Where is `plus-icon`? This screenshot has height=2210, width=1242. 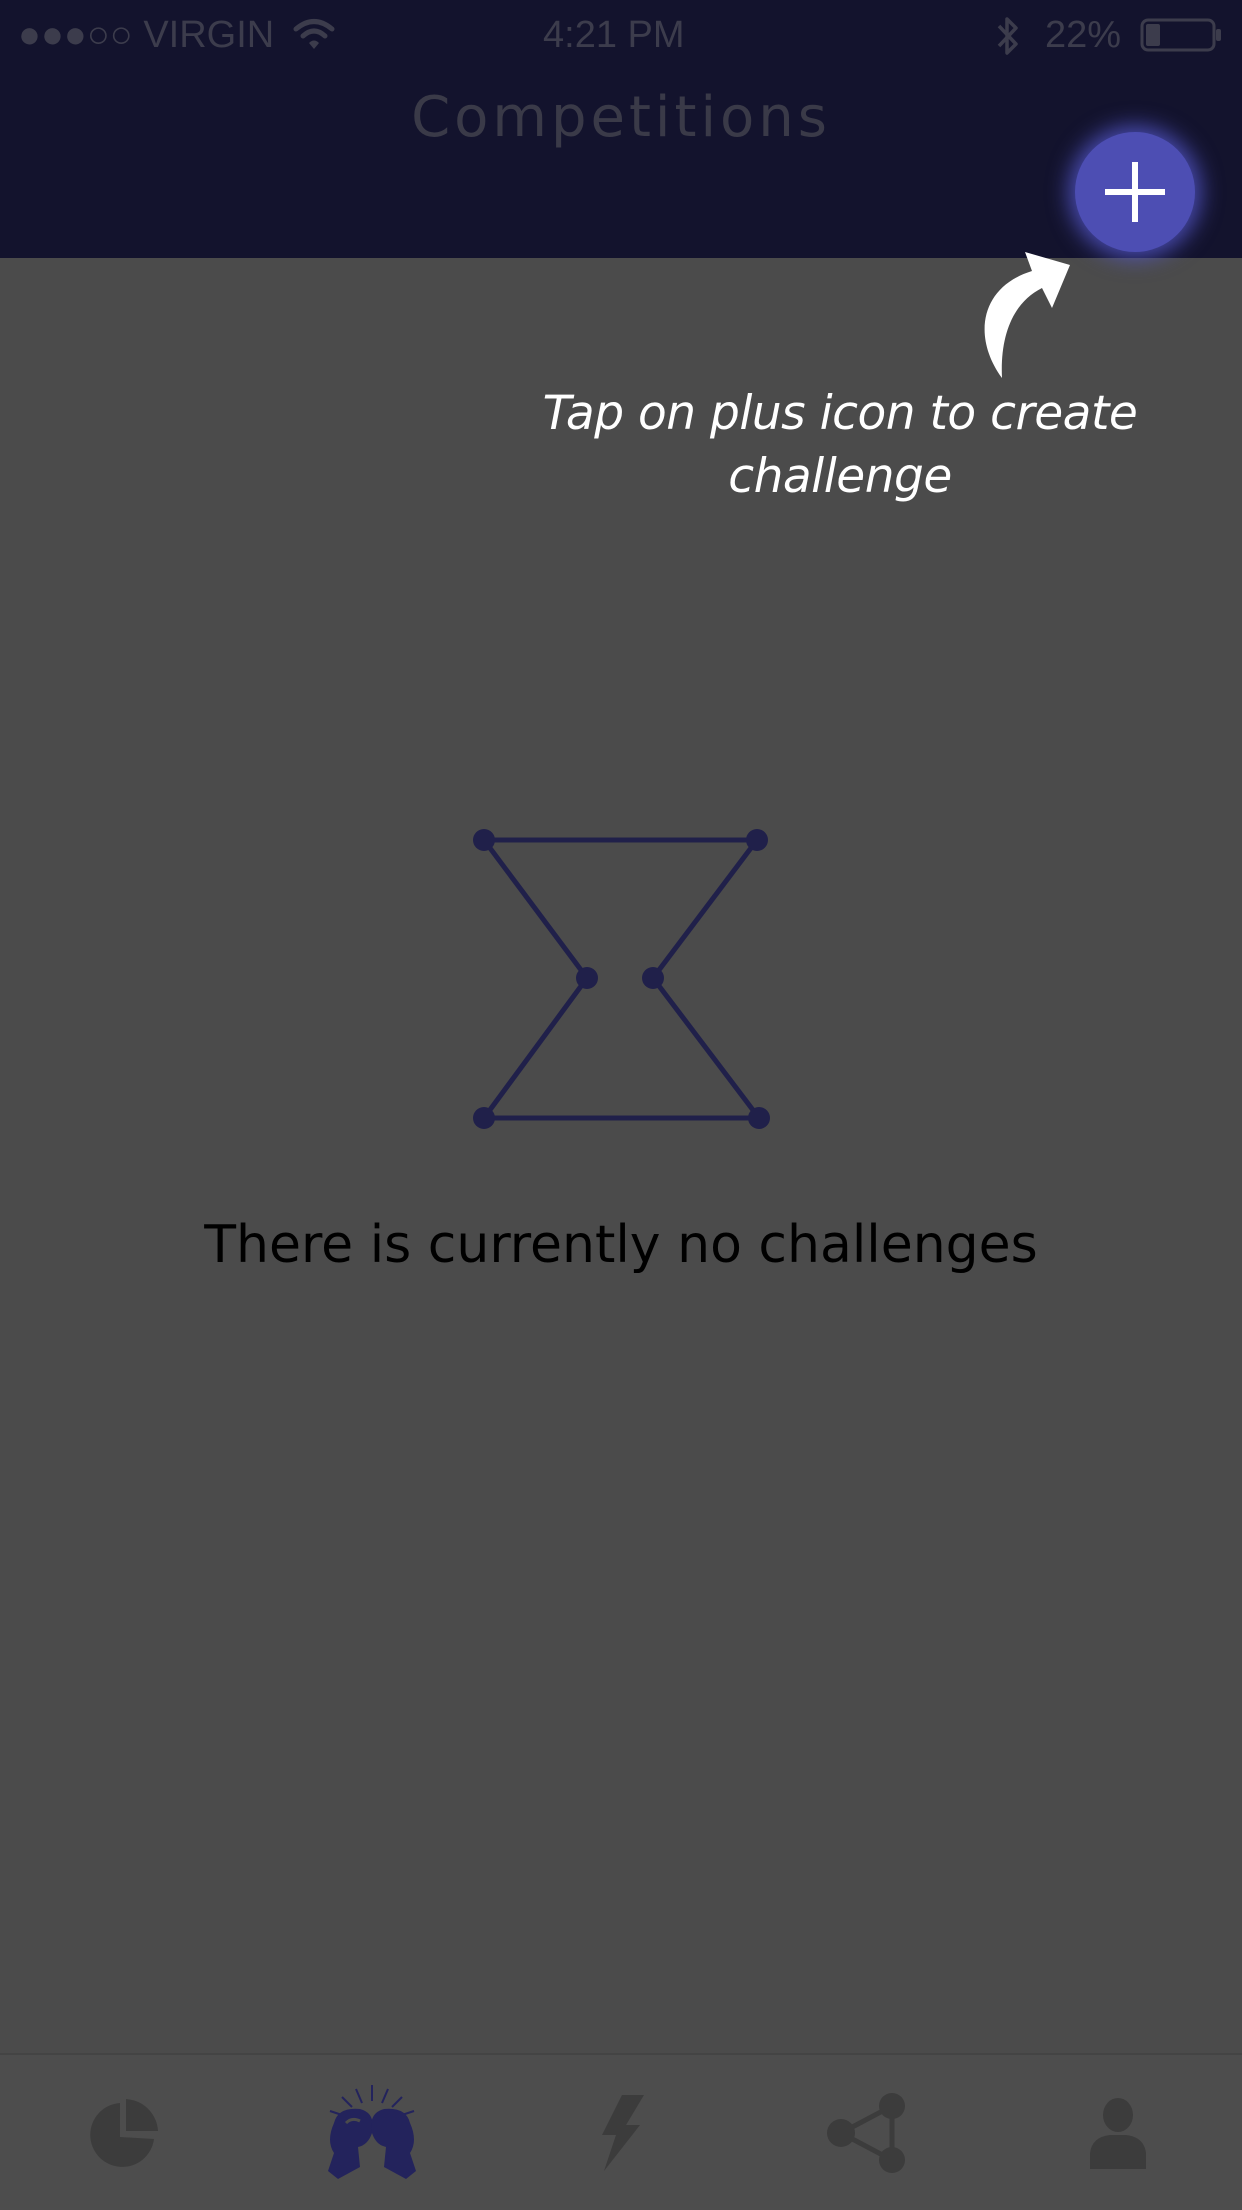
plus-icon is located at coordinates (1135, 192).